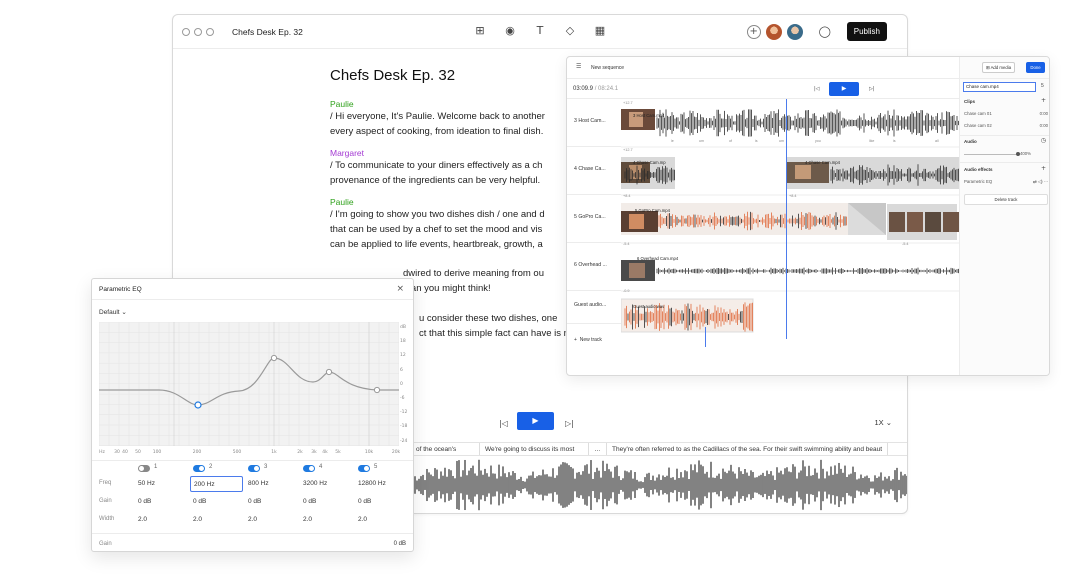 The height and width of the screenshot is (576, 1080). I want to click on window-controls, so click(198, 32).